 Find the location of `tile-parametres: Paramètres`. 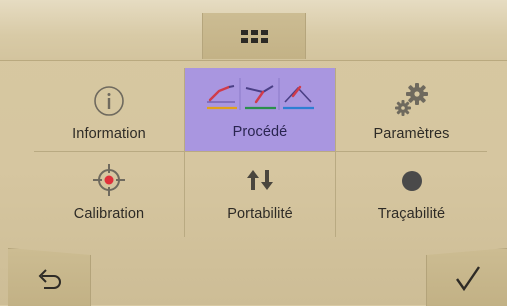

tile-parametres: Paramètres is located at coordinates (411, 110).